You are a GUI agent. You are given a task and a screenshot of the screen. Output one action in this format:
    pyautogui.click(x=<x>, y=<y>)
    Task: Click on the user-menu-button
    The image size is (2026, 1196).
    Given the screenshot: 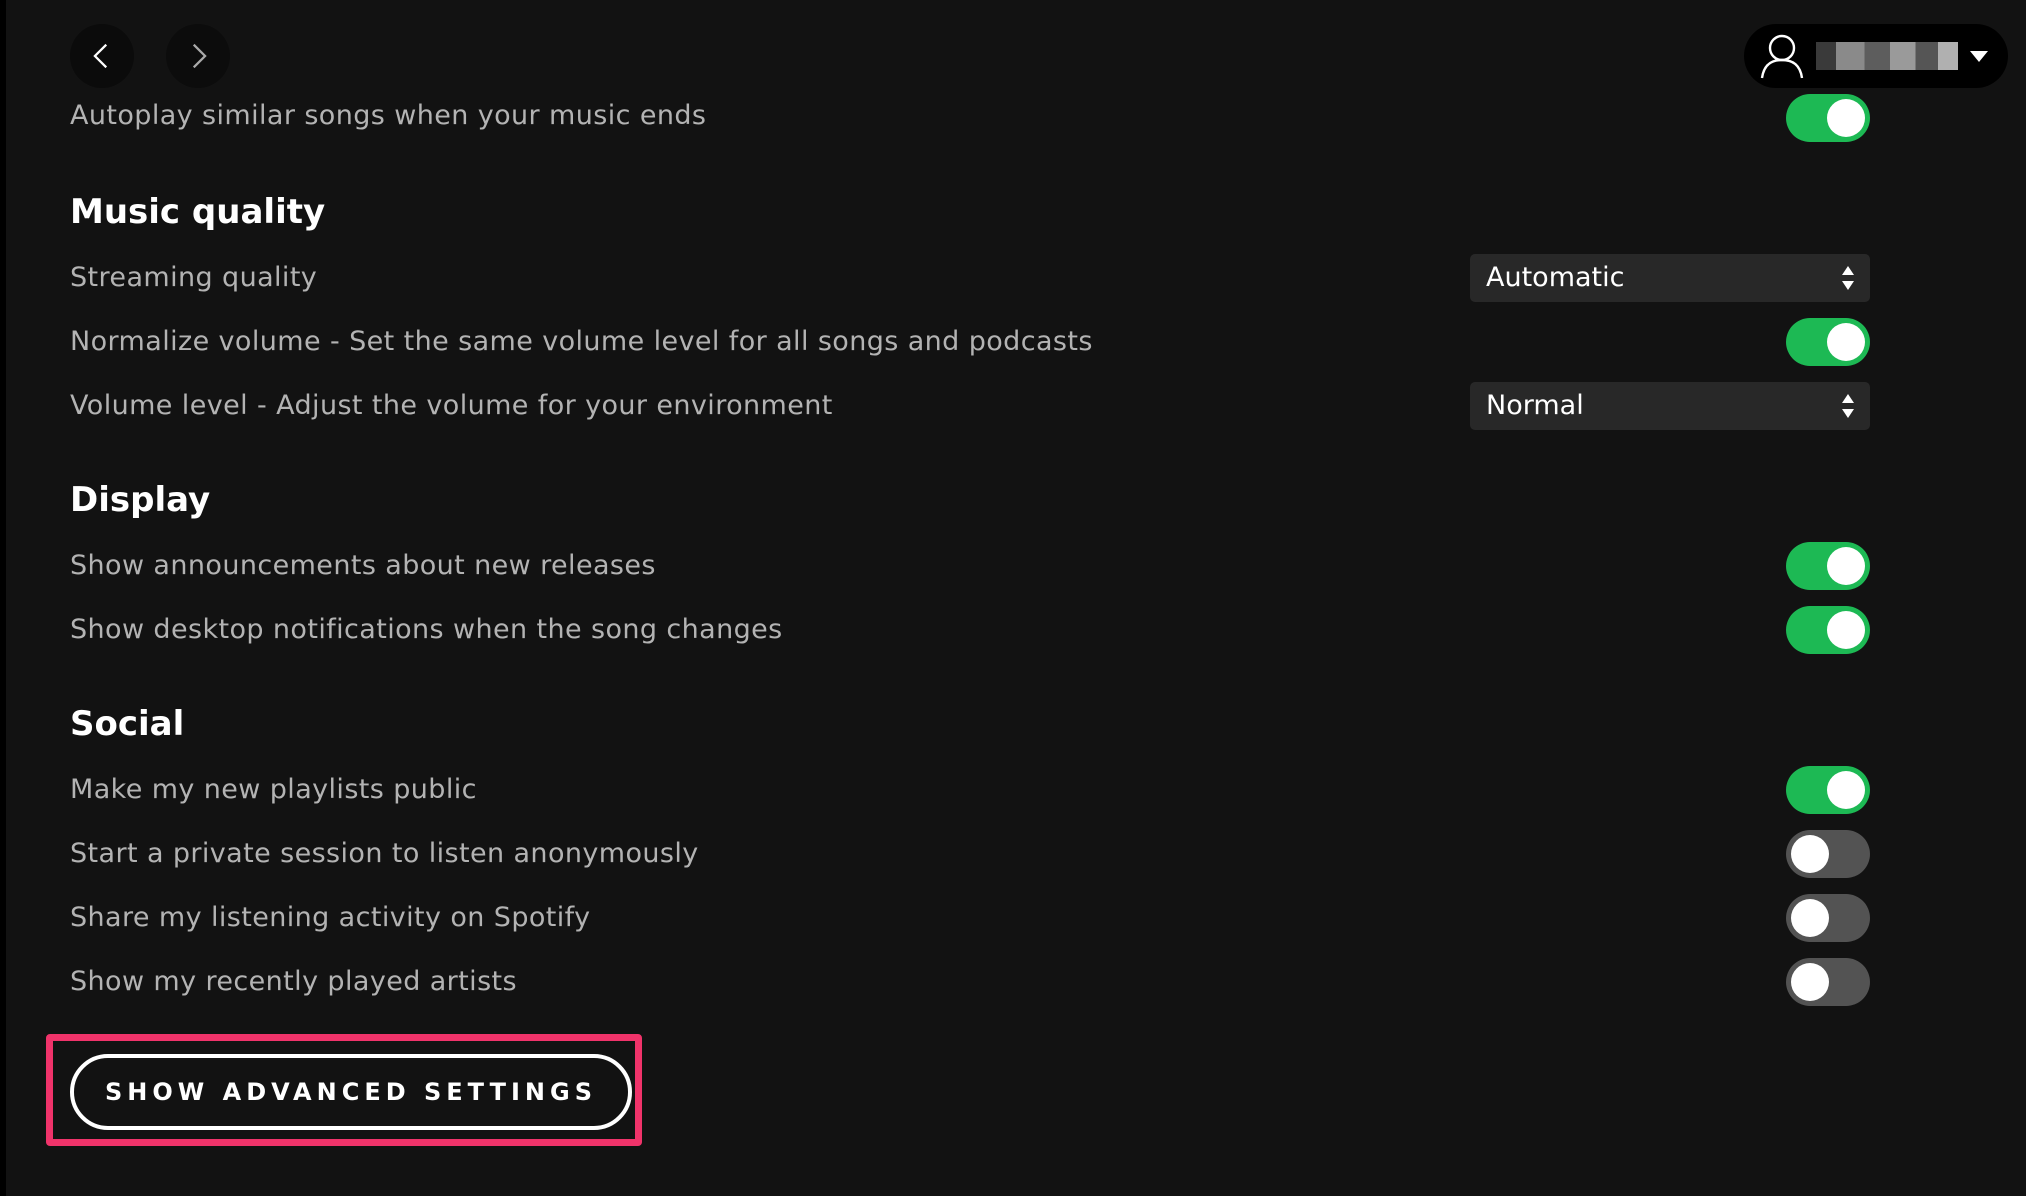 What is the action you would take?
    pyautogui.click(x=1876, y=56)
    